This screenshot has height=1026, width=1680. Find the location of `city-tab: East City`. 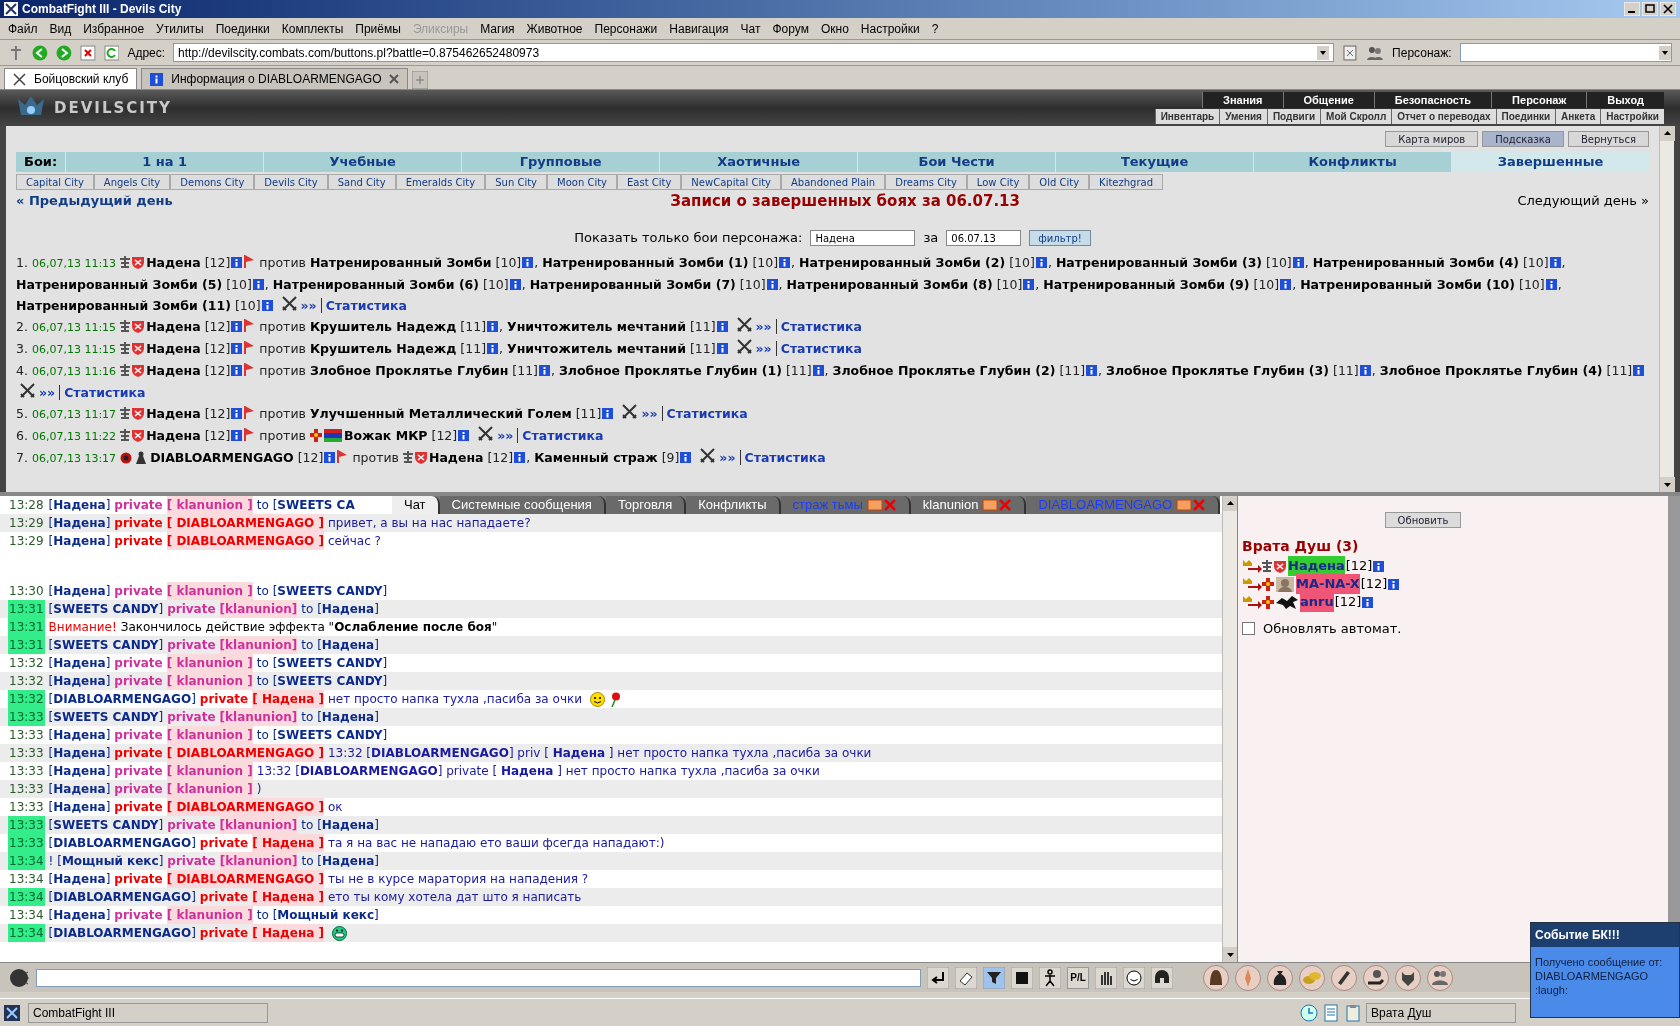

city-tab: East City is located at coordinates (649, 182).